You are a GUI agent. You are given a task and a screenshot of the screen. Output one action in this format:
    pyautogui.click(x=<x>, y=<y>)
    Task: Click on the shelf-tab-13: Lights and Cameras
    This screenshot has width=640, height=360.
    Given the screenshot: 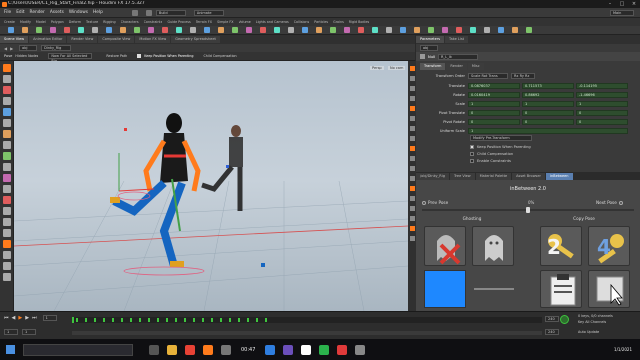 What is the action you would take?
    pyautogui.click(x=272, y=22)
    